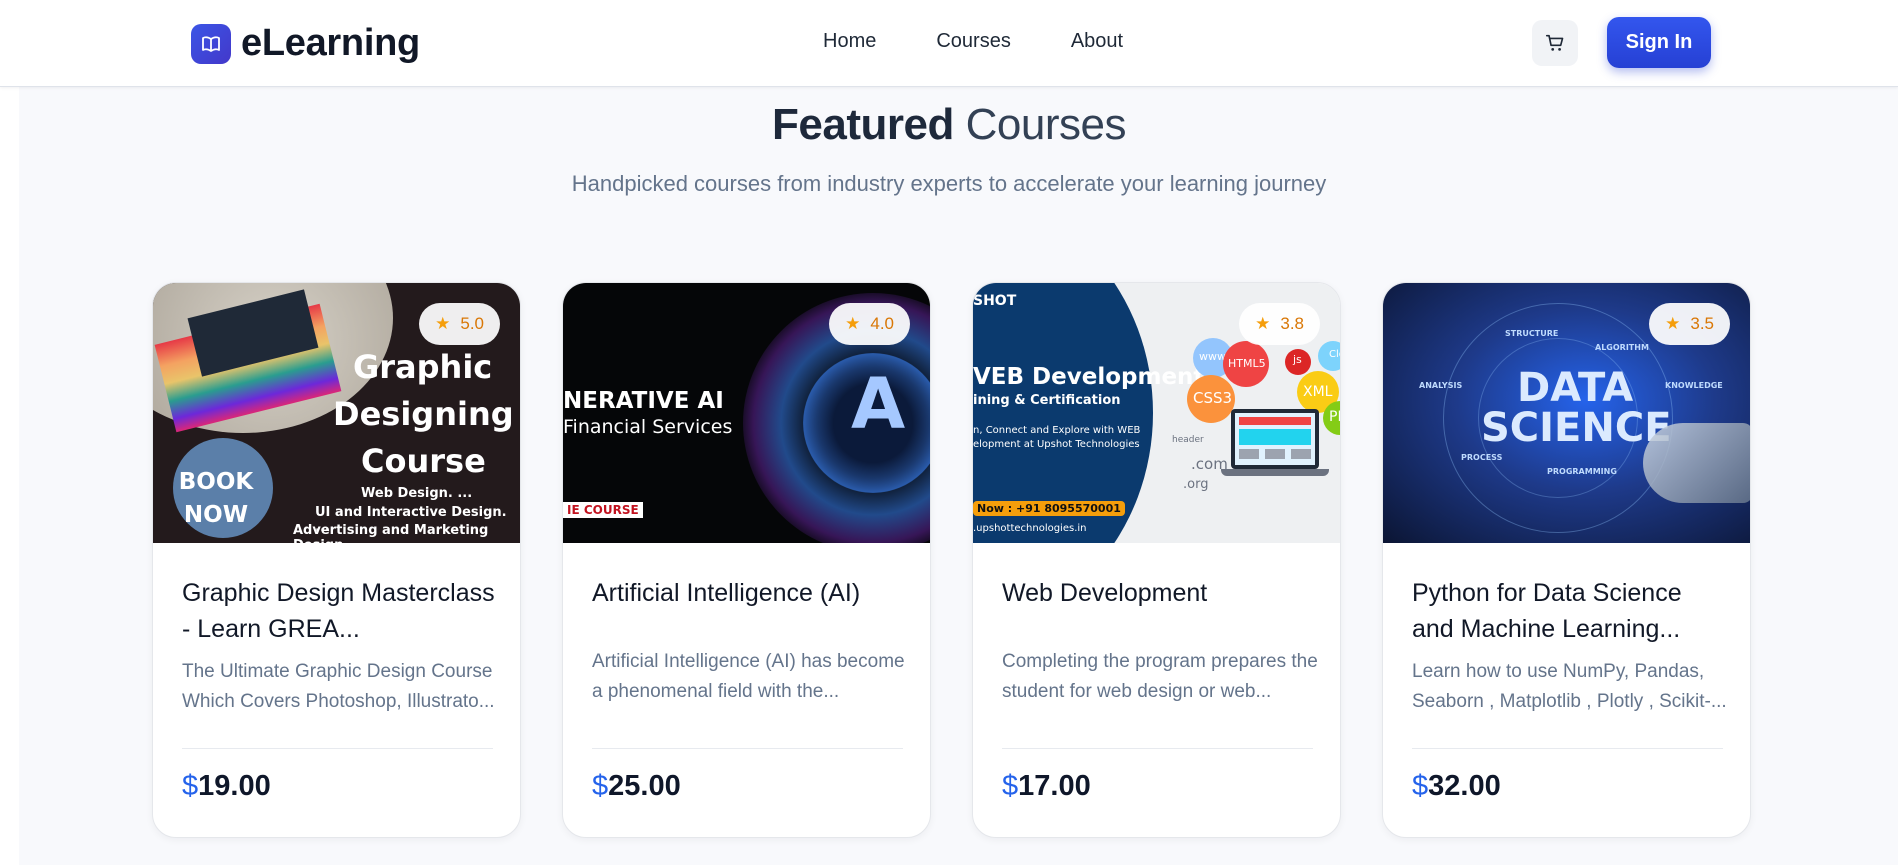  I want to click on nav-links: Home Courses About, so click(1003, 41).